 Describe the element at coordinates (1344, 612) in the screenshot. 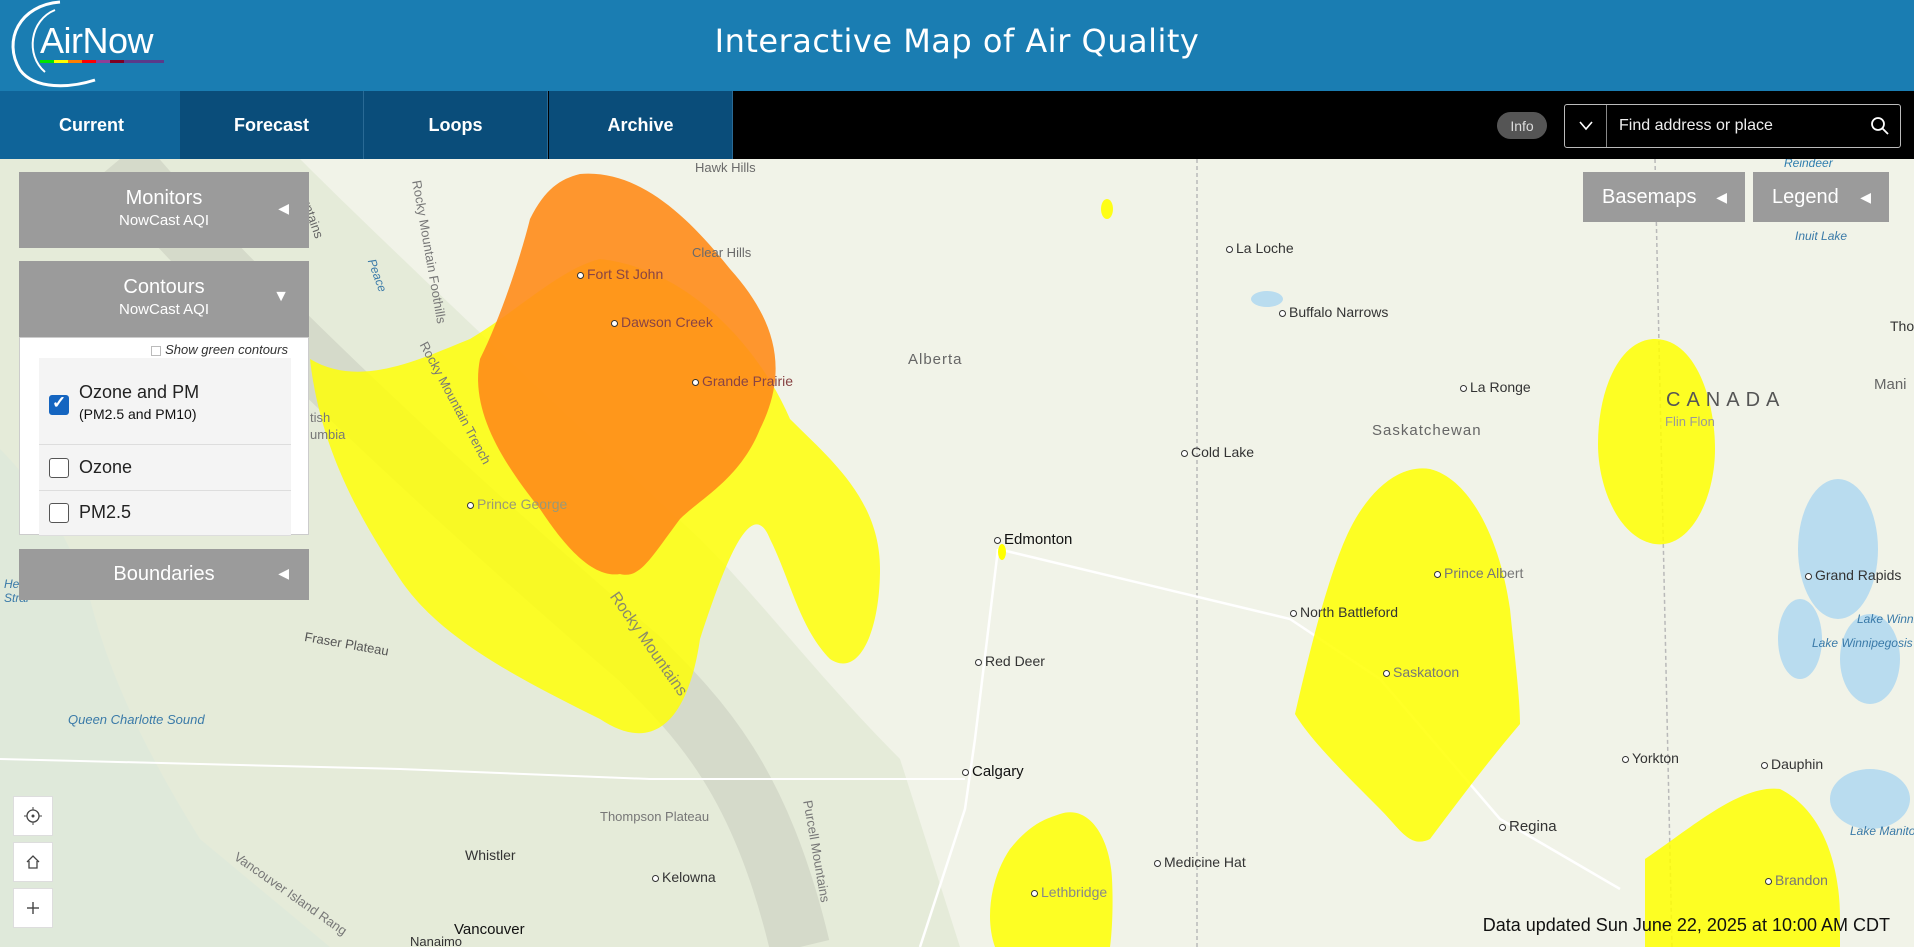

I see `city-label: North Battleford` at that location.